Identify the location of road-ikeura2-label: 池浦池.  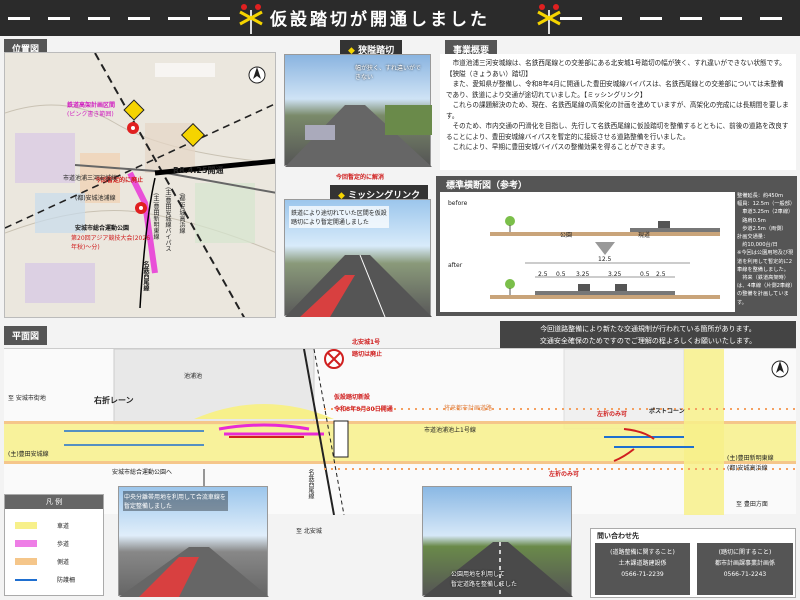
(193, 376).